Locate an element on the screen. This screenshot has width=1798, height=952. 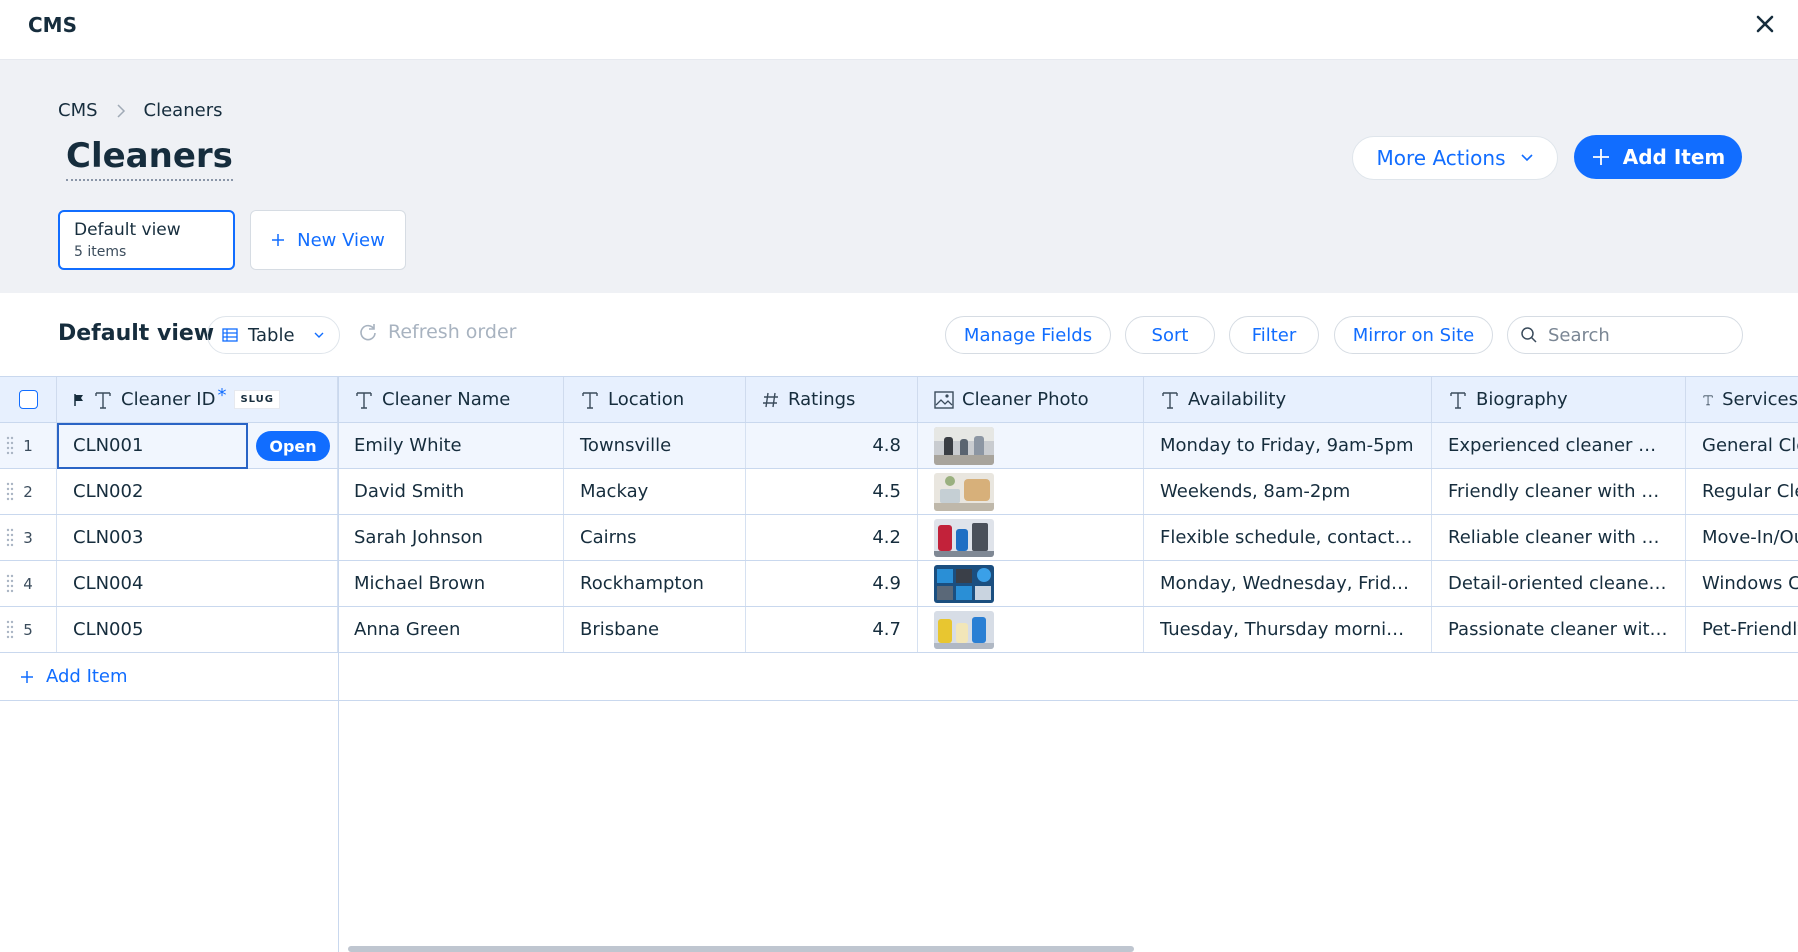
column-header-location: Location is located at coordinates (655, 399).